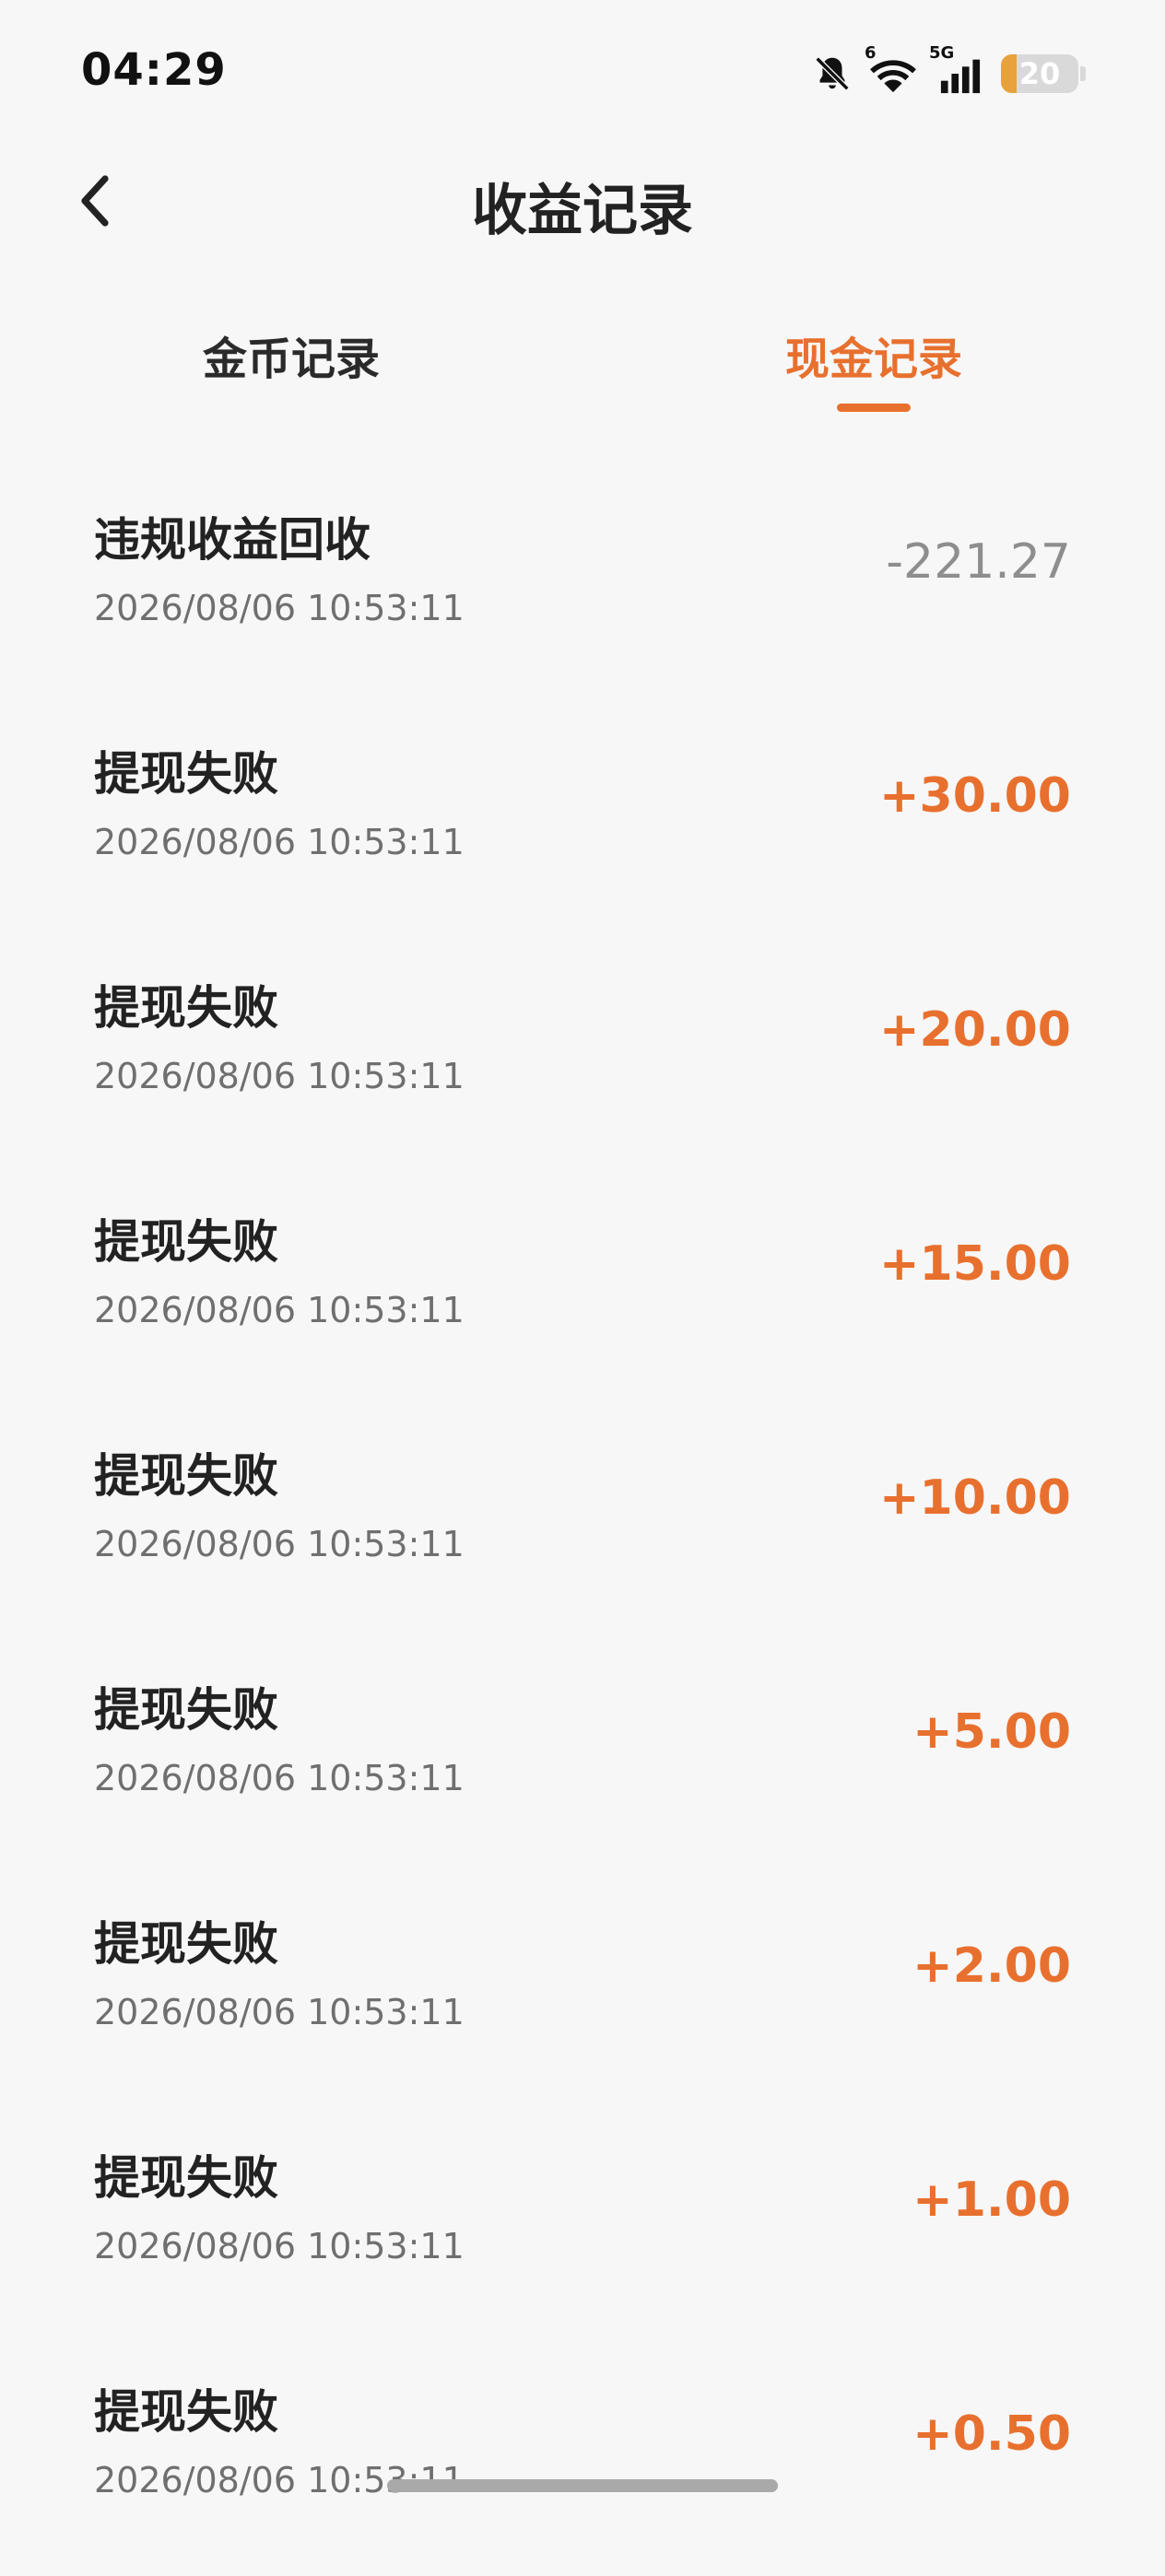  I want to click on active-tab-indicator, so click(874, 408).